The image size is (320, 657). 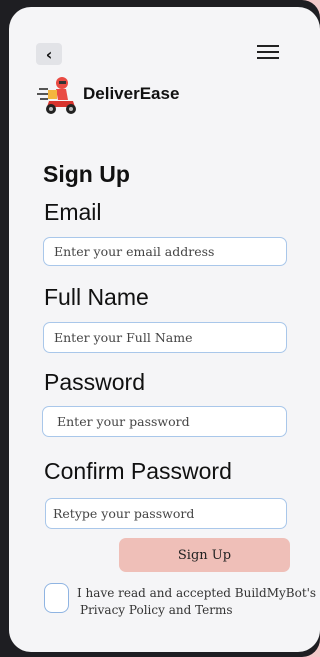 I want to click on terms-checkbox, so click(x=56, y=598).